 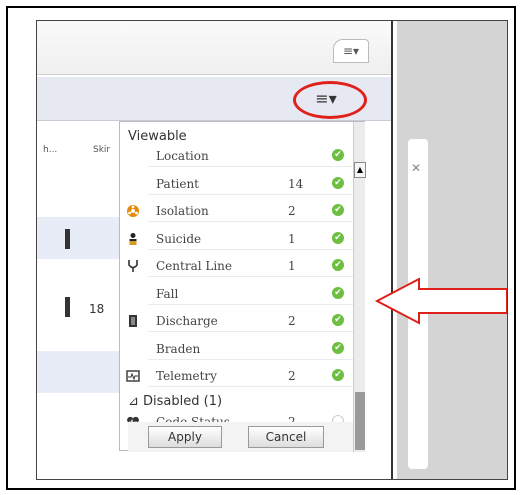 I want to click on annotation-arrow, so click(x=441, y=301).